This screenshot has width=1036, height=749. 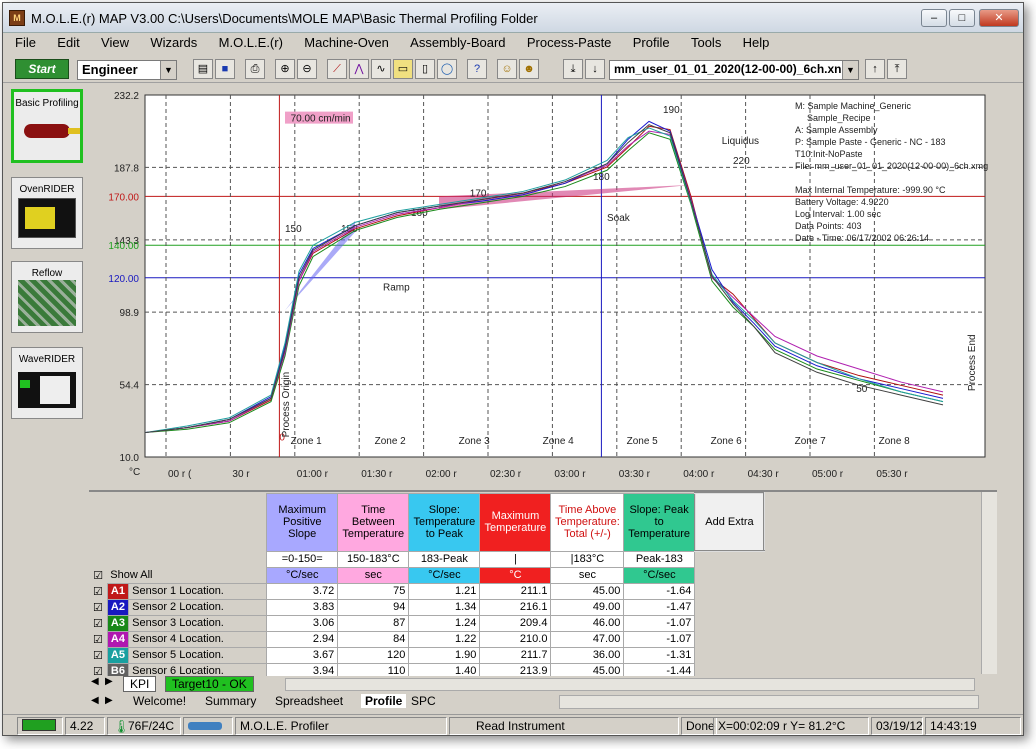 What do you see at coordinates (168, 70) in the screenshot?
I see `chevron-down-icon: ▼` at bounding box center [168, 70].